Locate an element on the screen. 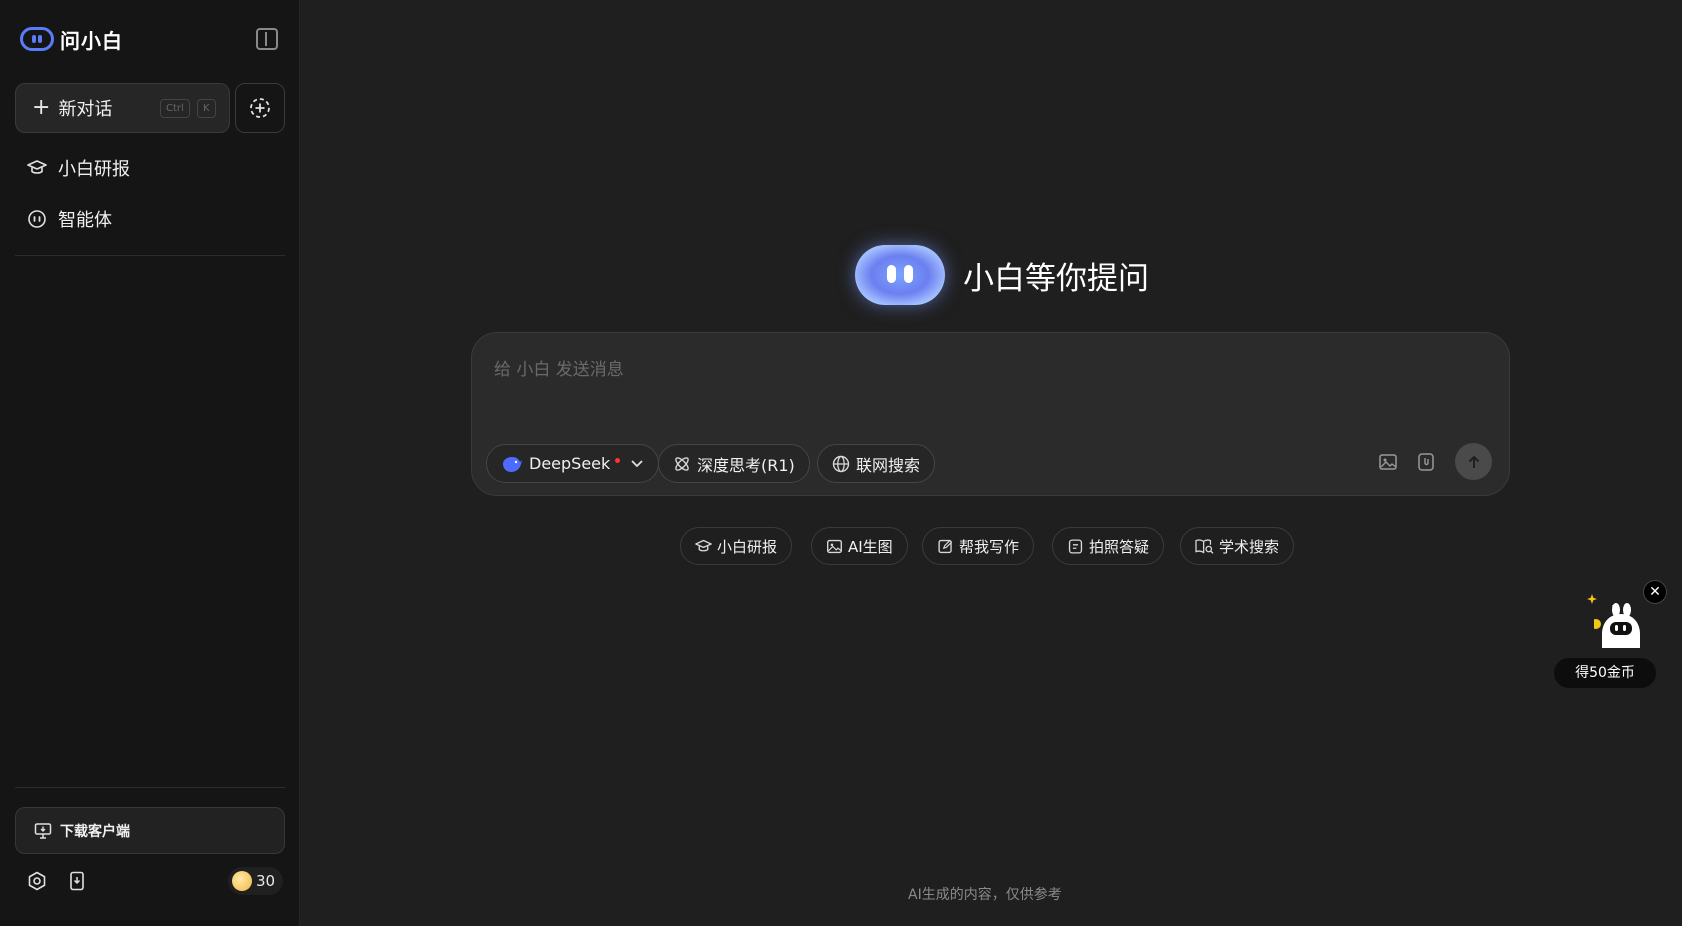 This screenshot has width=1682, height=926. settings-icon is located at coordinates (37, 881).